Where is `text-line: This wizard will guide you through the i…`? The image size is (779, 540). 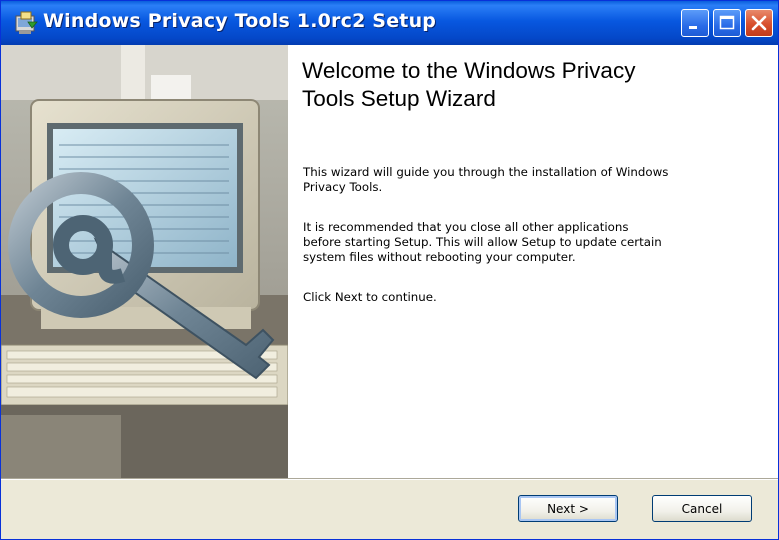
text-line: This wizard will guide you through the i… is located at coordinates (486, 172).